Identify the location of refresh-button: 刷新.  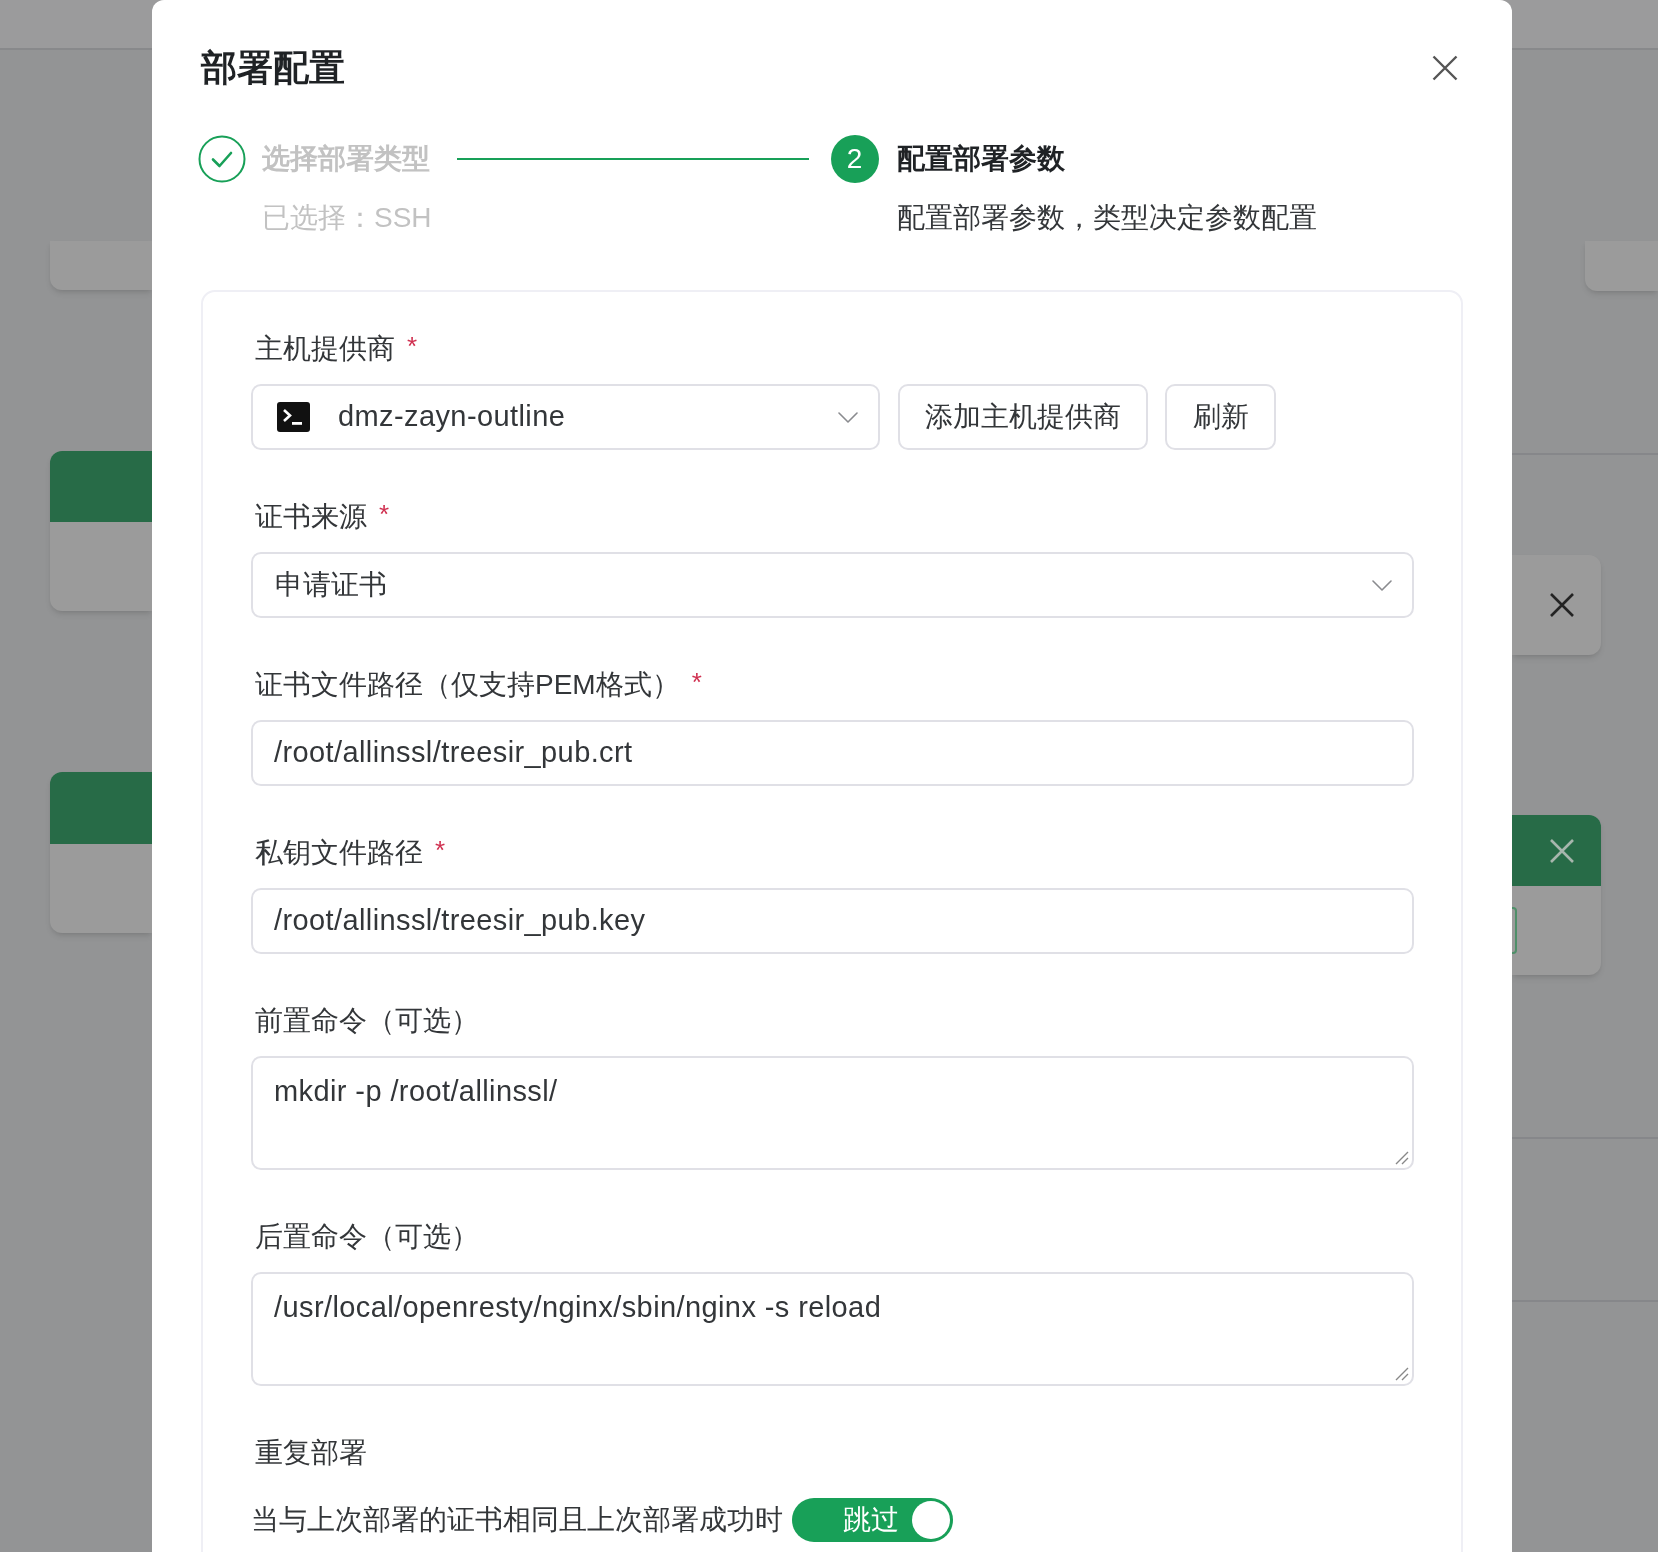
(1220, 417).